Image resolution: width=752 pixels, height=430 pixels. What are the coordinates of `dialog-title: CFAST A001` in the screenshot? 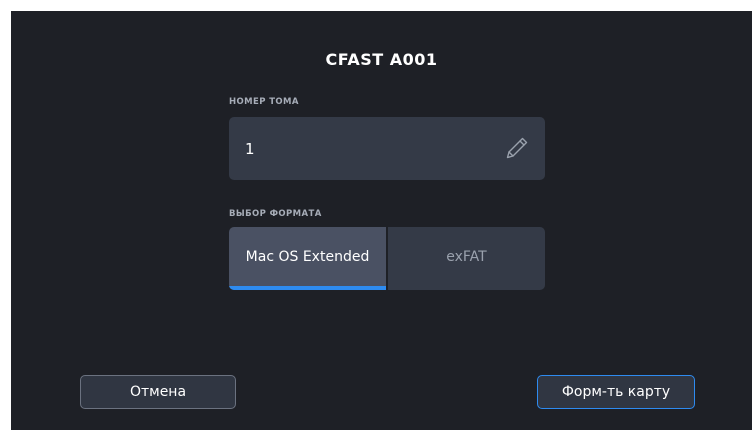 It's located at (381, 59).